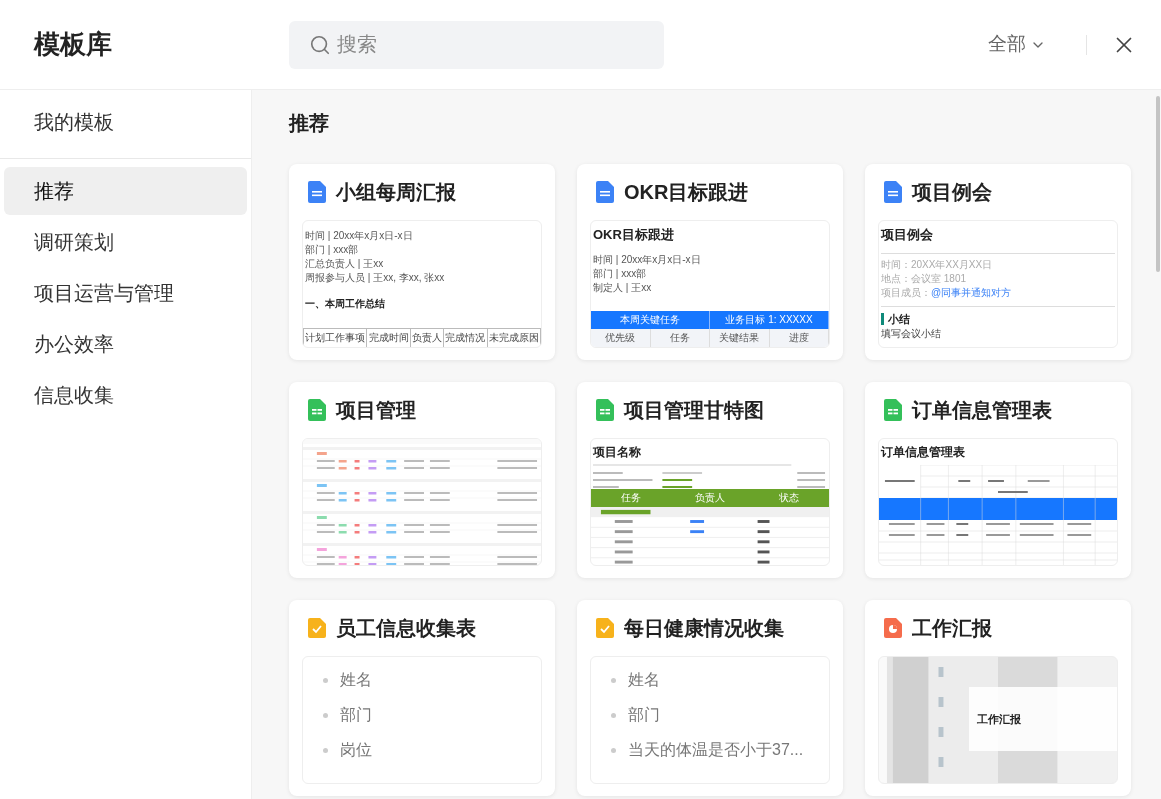 The image size is (1161, 799). I want to click on form-field-label: 岗位, so click(356, 750).